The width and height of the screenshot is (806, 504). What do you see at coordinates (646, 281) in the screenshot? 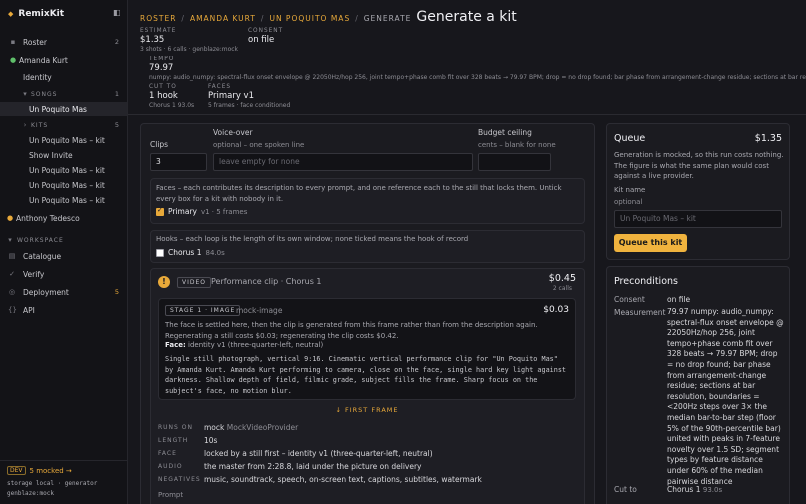
I see `preconditions-title: Preconditions` at bounding box center [646, 281].